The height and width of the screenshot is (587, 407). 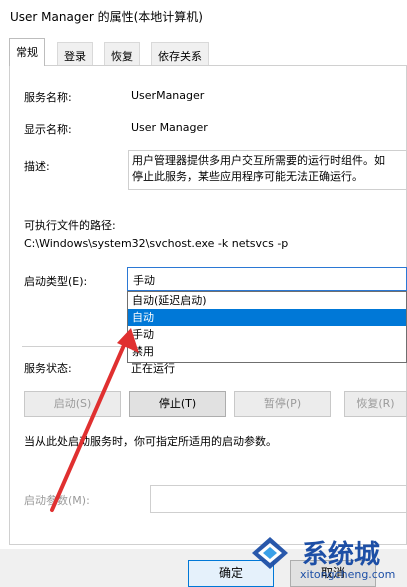 What do you see at coordinates (177, 404) in the screenshot?
I see `stop-button: 停止(T)` at bounding box center [177, 404].